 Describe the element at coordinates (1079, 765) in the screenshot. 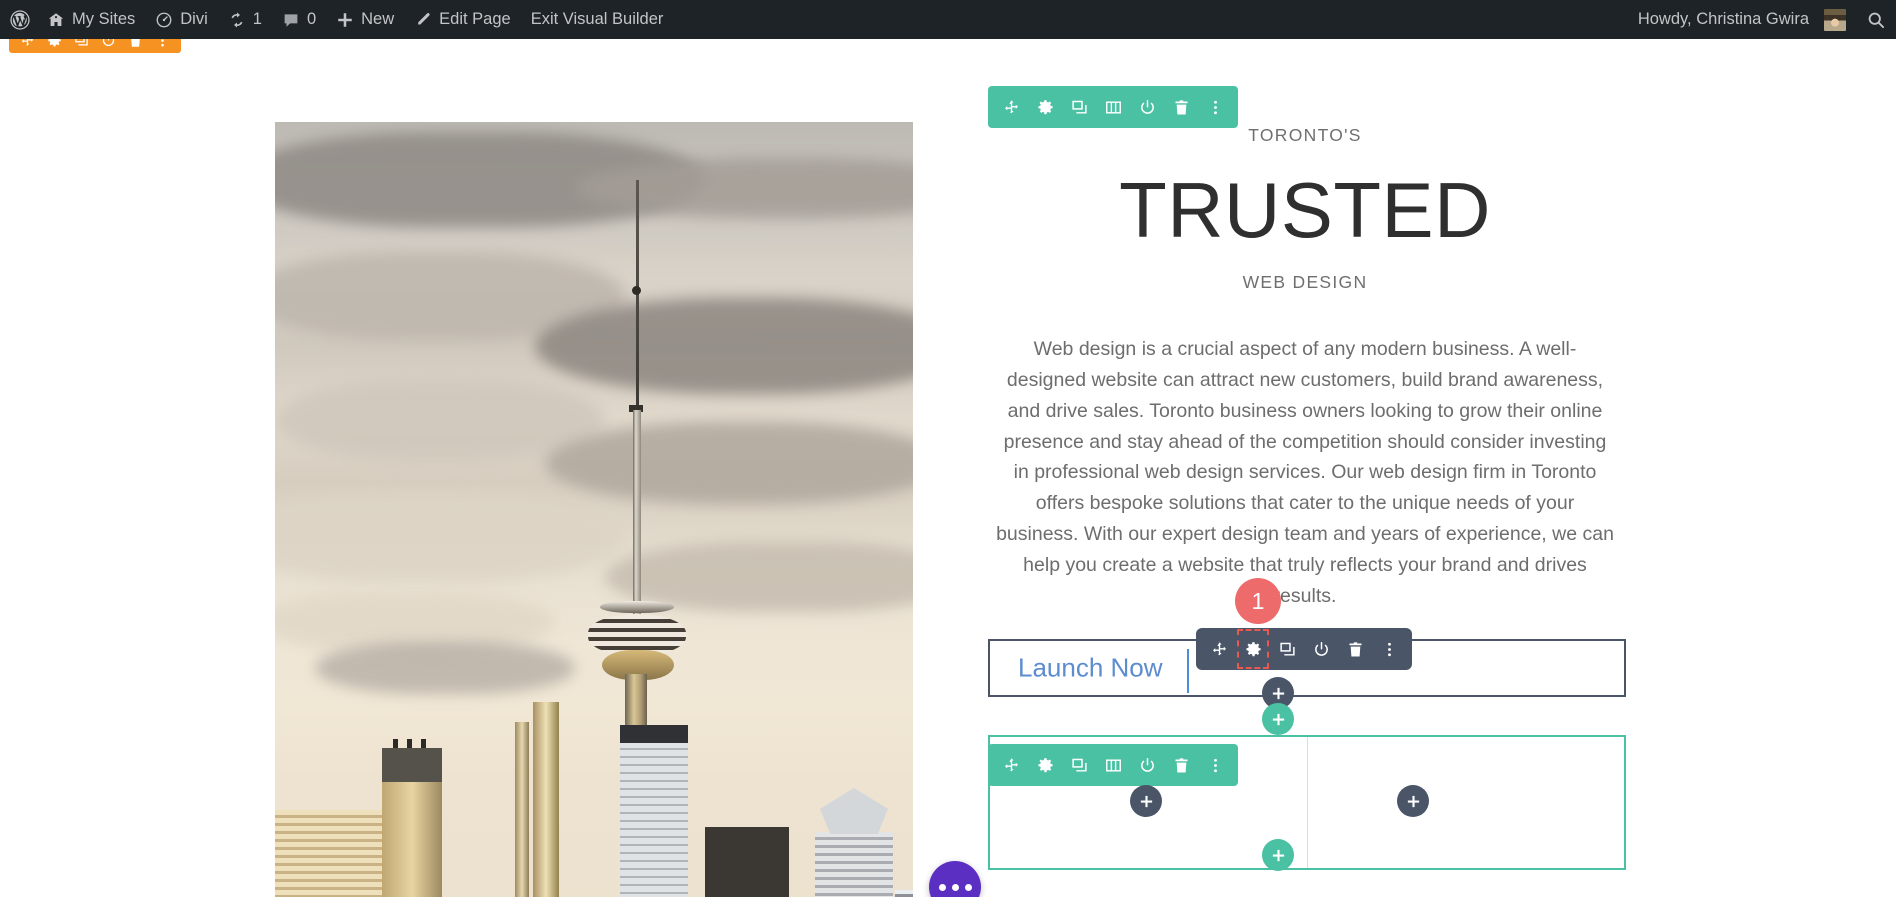

I see `row-toolbar-duplicate-button` at that location.